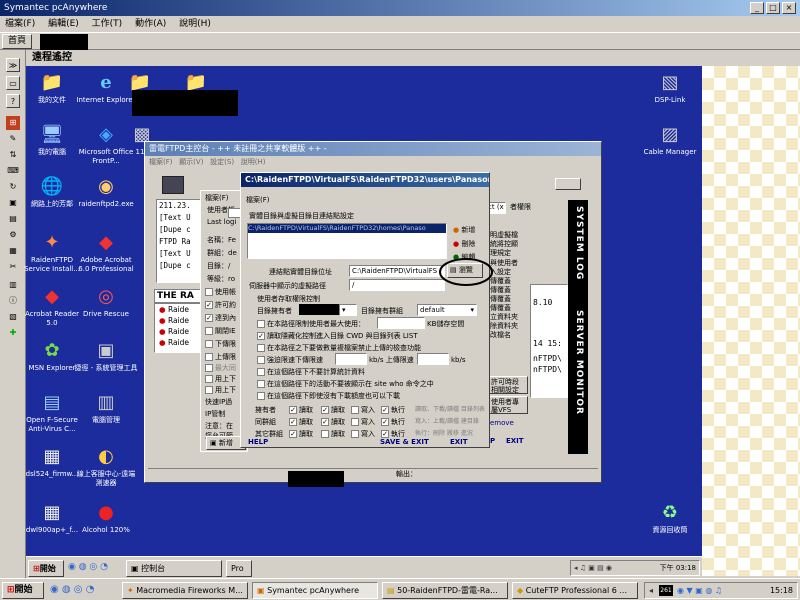  I want to click on option-checkbox: 下傳限, so click(220, 344).